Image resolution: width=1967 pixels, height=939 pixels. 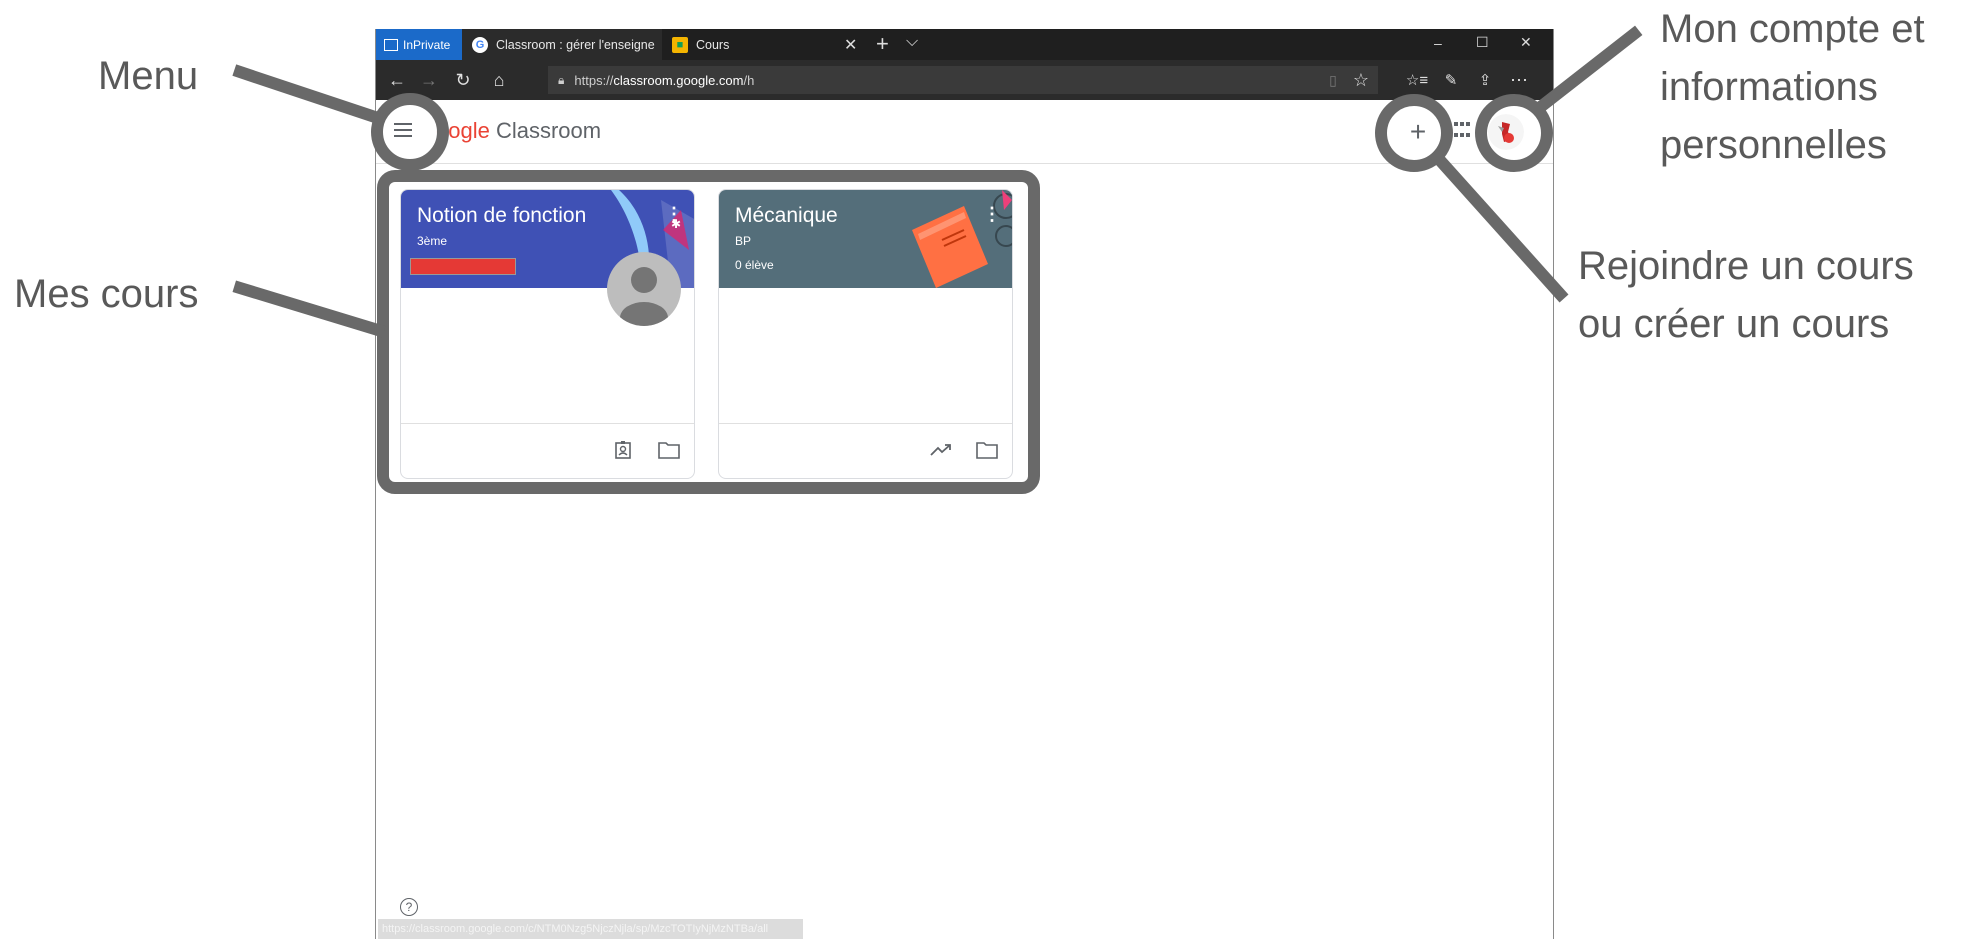 I want to click on annotation-menu: Menu, so click(x=148, y=76).